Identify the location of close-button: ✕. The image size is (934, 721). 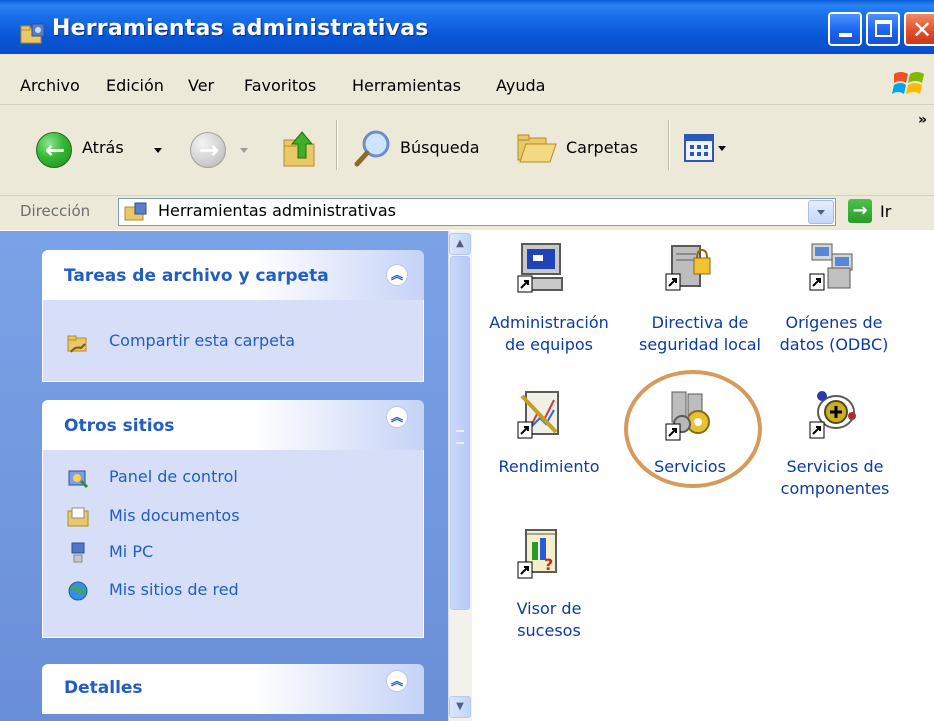
(919, 29).